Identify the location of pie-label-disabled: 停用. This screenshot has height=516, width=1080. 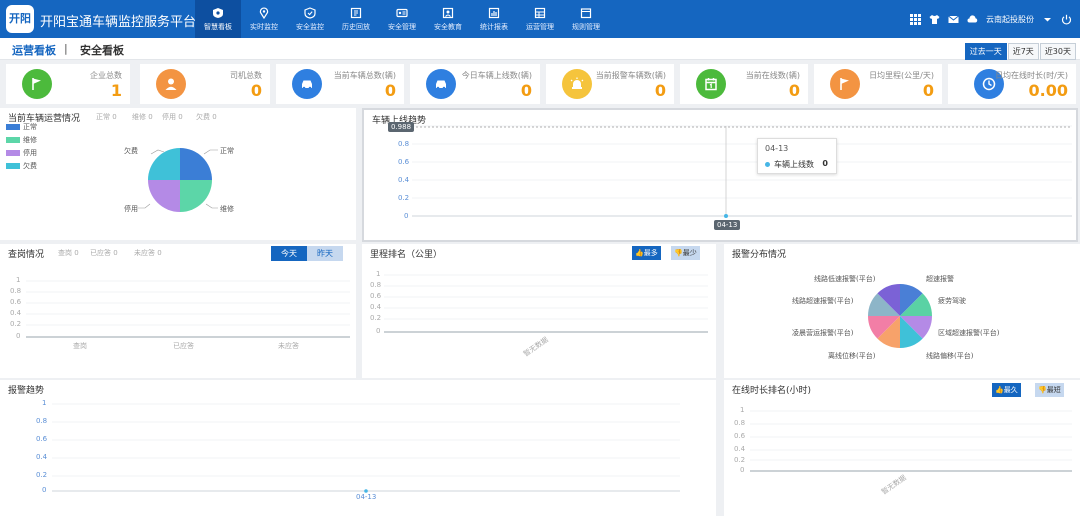
(131, 209).